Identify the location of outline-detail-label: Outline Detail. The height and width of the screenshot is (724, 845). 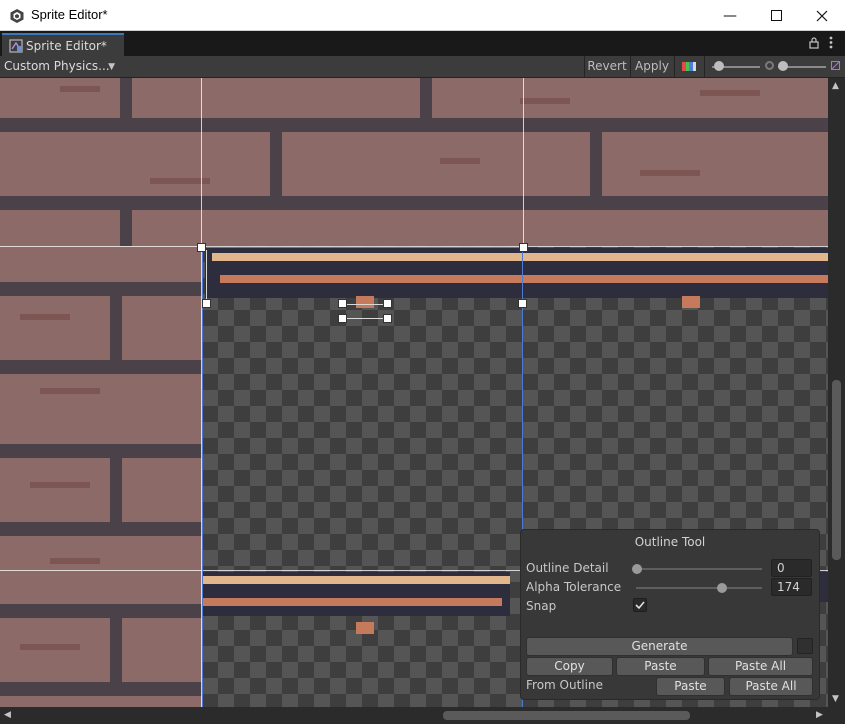
(567, 568).